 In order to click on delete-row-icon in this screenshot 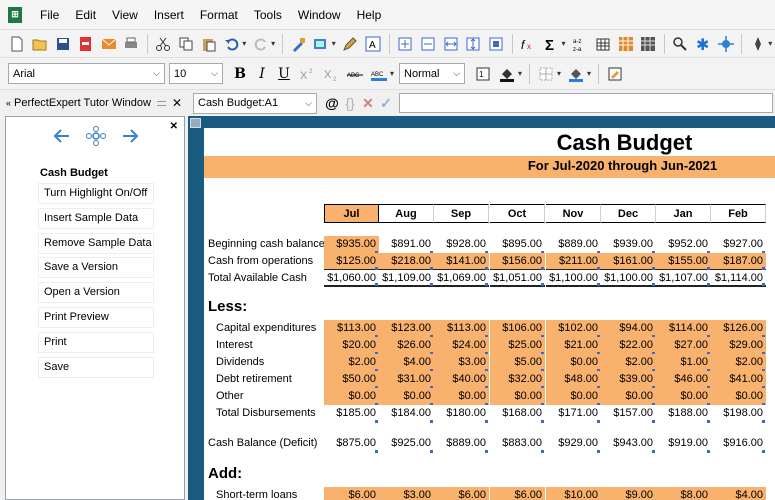, I will do `click(427, 44)`.